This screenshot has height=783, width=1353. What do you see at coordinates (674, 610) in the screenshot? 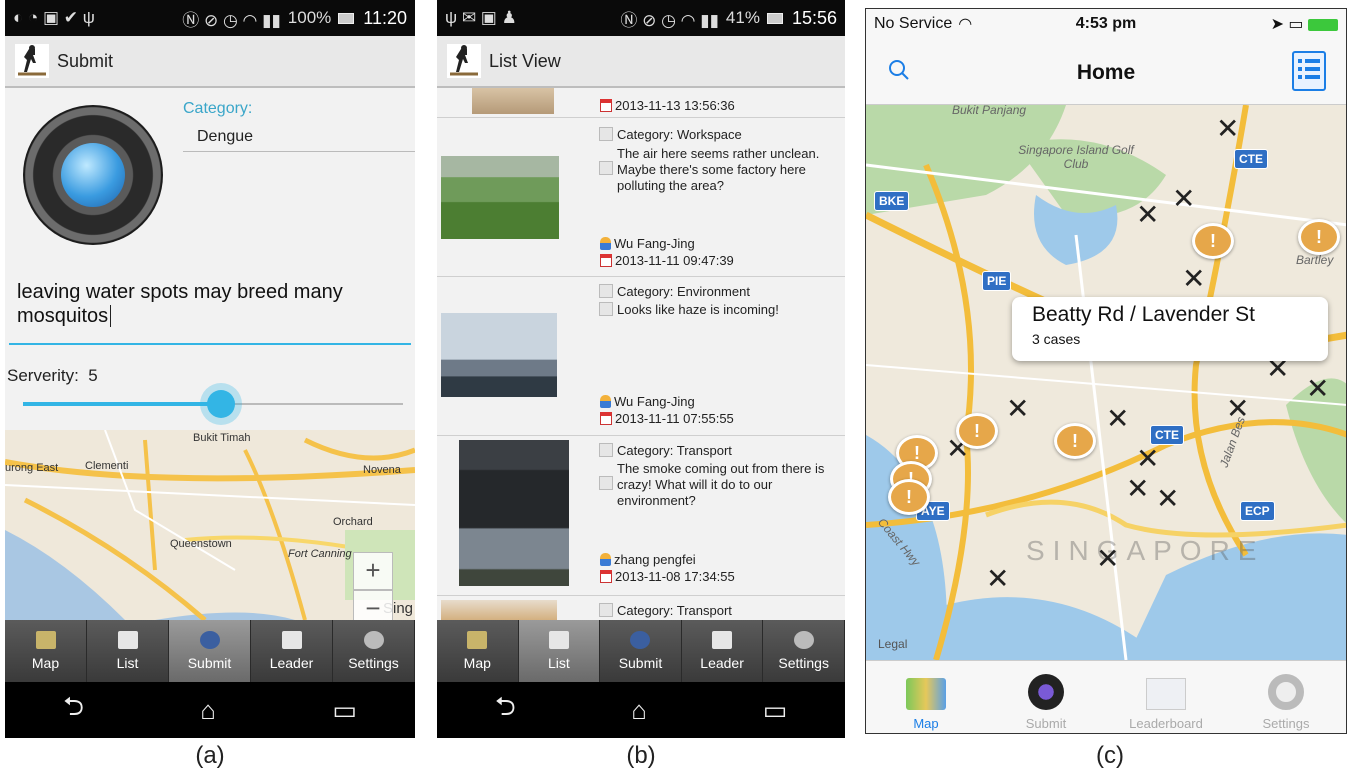
I see `report-category: Category: Transport` at bounding box center [674, 610].